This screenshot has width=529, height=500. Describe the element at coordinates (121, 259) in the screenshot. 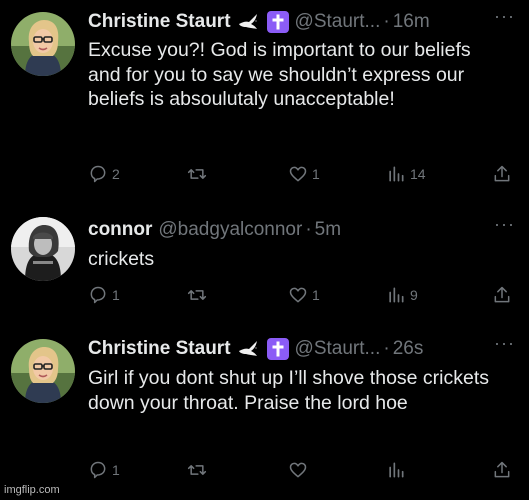

I see `tweet-text: crickets` at that location.